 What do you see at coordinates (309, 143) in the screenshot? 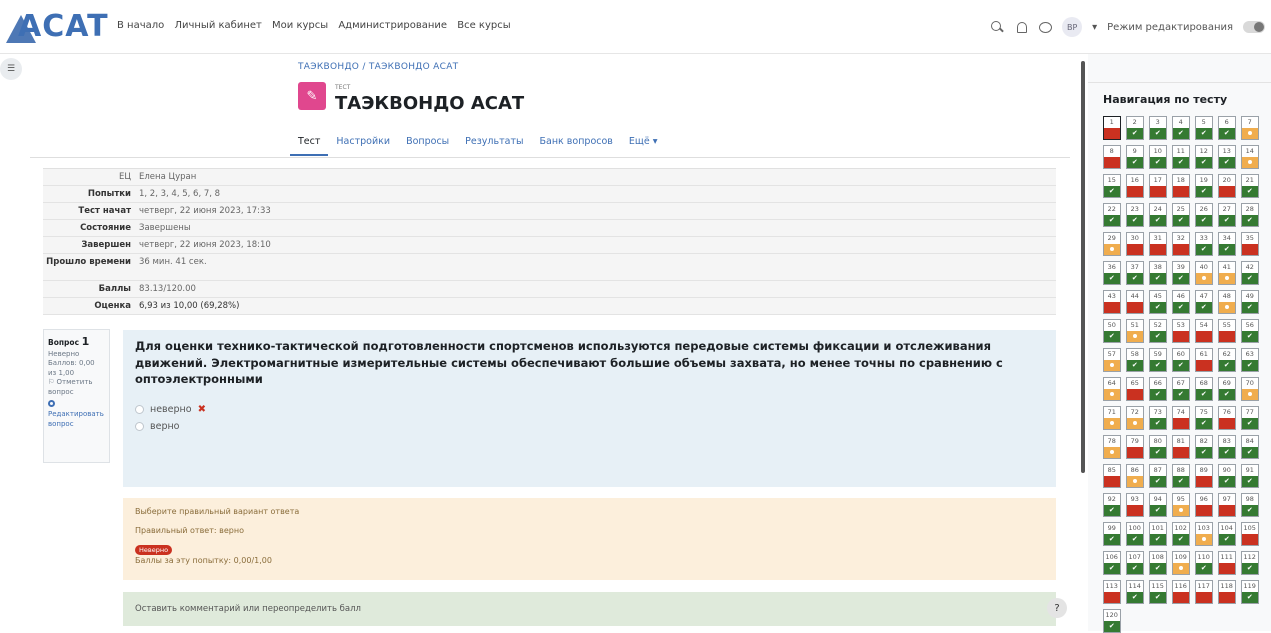
I see `tab-quiz: Тест` at bounding box center [309, 143].